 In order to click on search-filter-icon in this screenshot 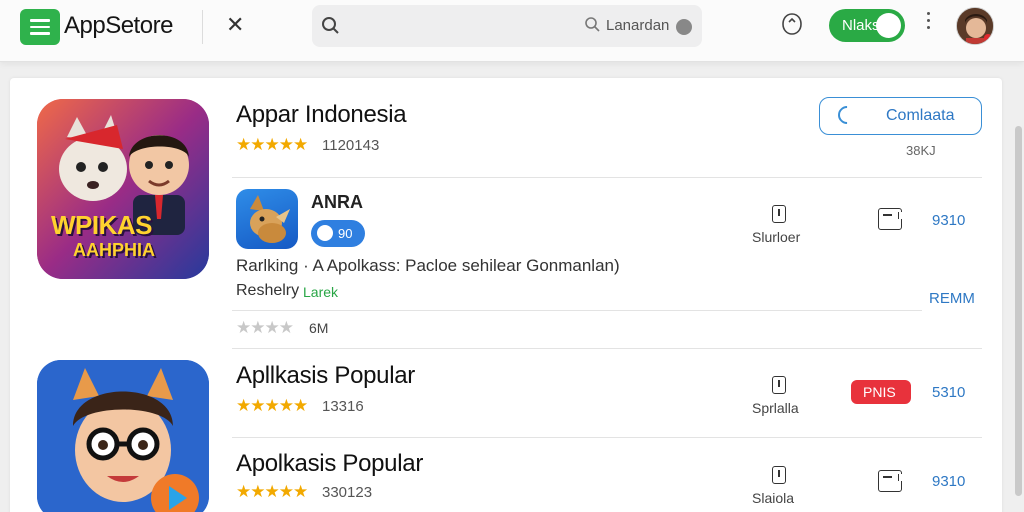, I will do `click(684, 27)`.